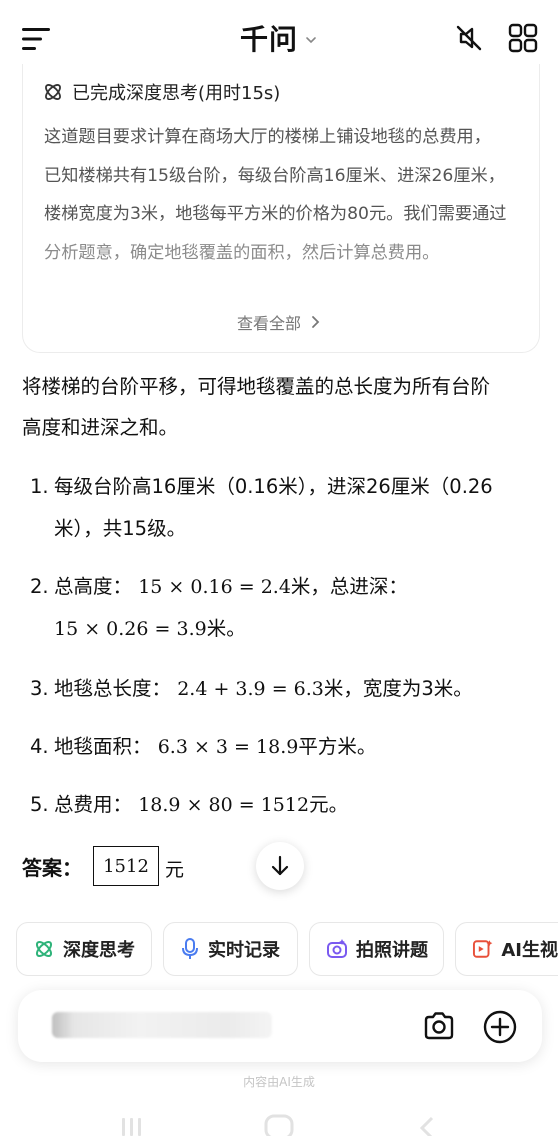 Image resolution: width=558 pixels, height=1136 pixels. What do you see at coordinates (280, 508) in the screenshot?
I see `step-1: 1. 每级台阶高16厘米（0.16米），进深26厘米（0.26 米），共15级。` at bounding box center [280, 508].